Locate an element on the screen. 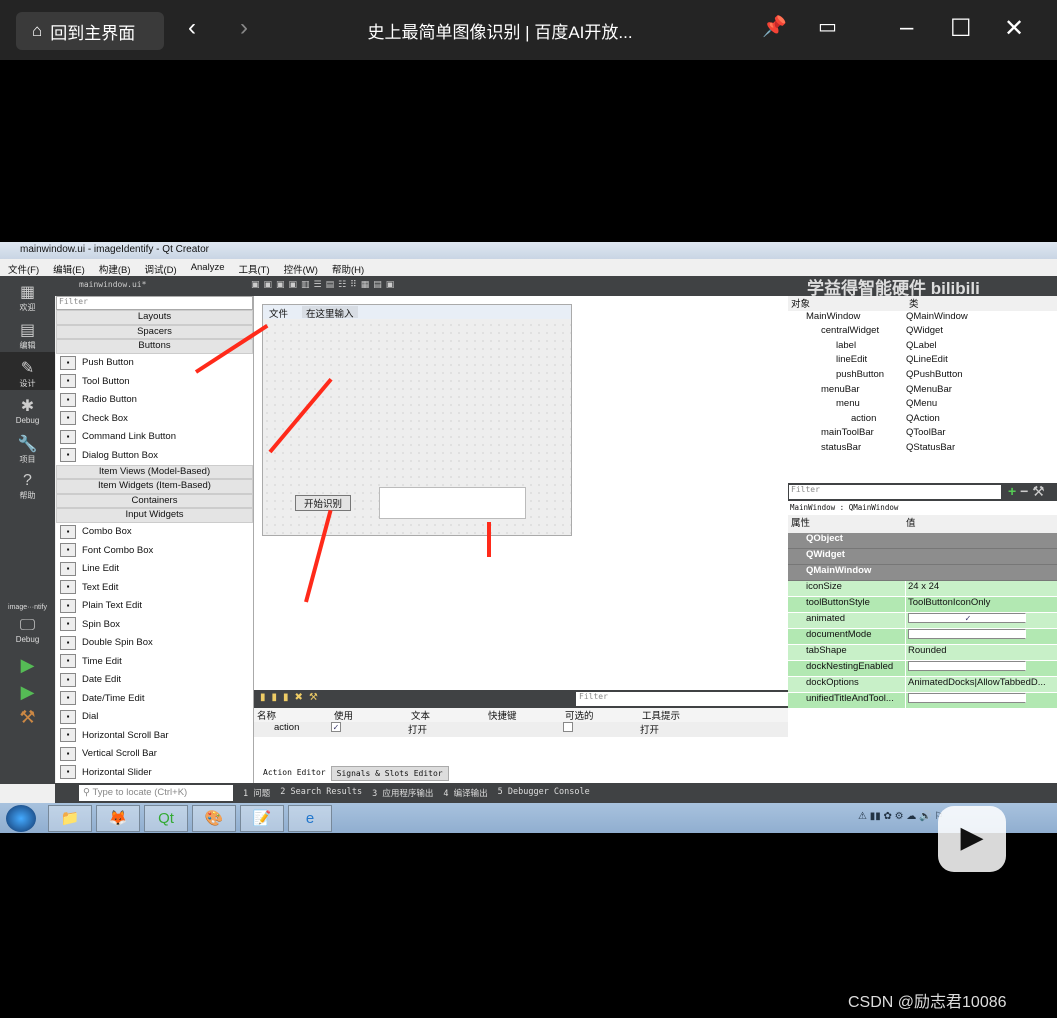 The height and width of the screenshot is (1018, 1057). widget-item: ▪ Vertical Scroll Bar is located at coordinates (154, 754).